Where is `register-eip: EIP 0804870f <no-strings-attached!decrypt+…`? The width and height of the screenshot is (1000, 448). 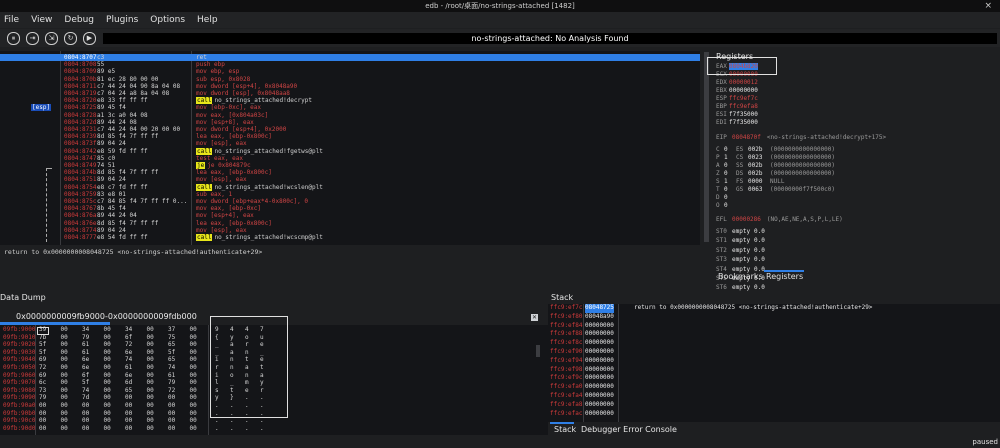
register-eip: EIP 0804870f <no-strings-attached!decrypt+… is located at coordinates (801, 137).